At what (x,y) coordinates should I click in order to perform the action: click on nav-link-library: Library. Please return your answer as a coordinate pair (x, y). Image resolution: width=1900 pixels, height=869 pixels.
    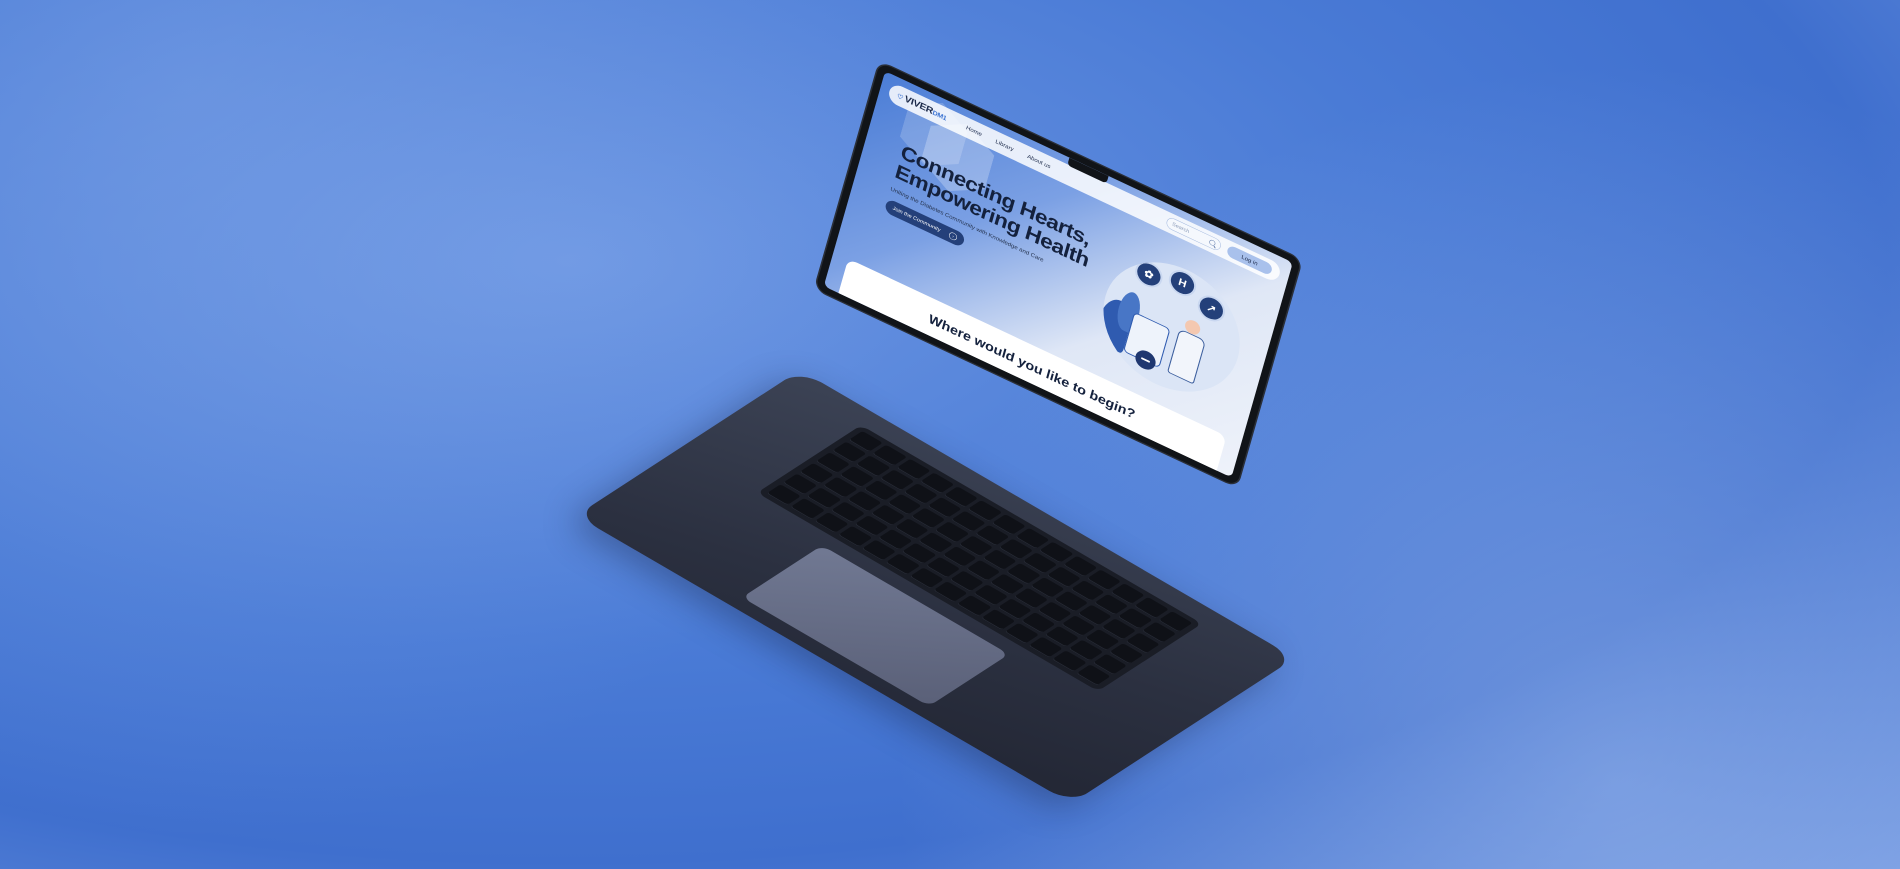
    Looking at the image, I should click on (1005, 145).